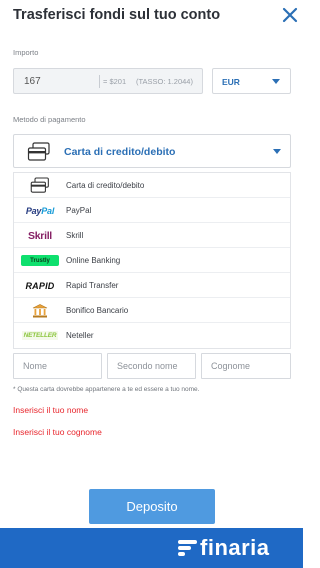  I want to click on payment-option-label: Skrill, so click(75, 235).